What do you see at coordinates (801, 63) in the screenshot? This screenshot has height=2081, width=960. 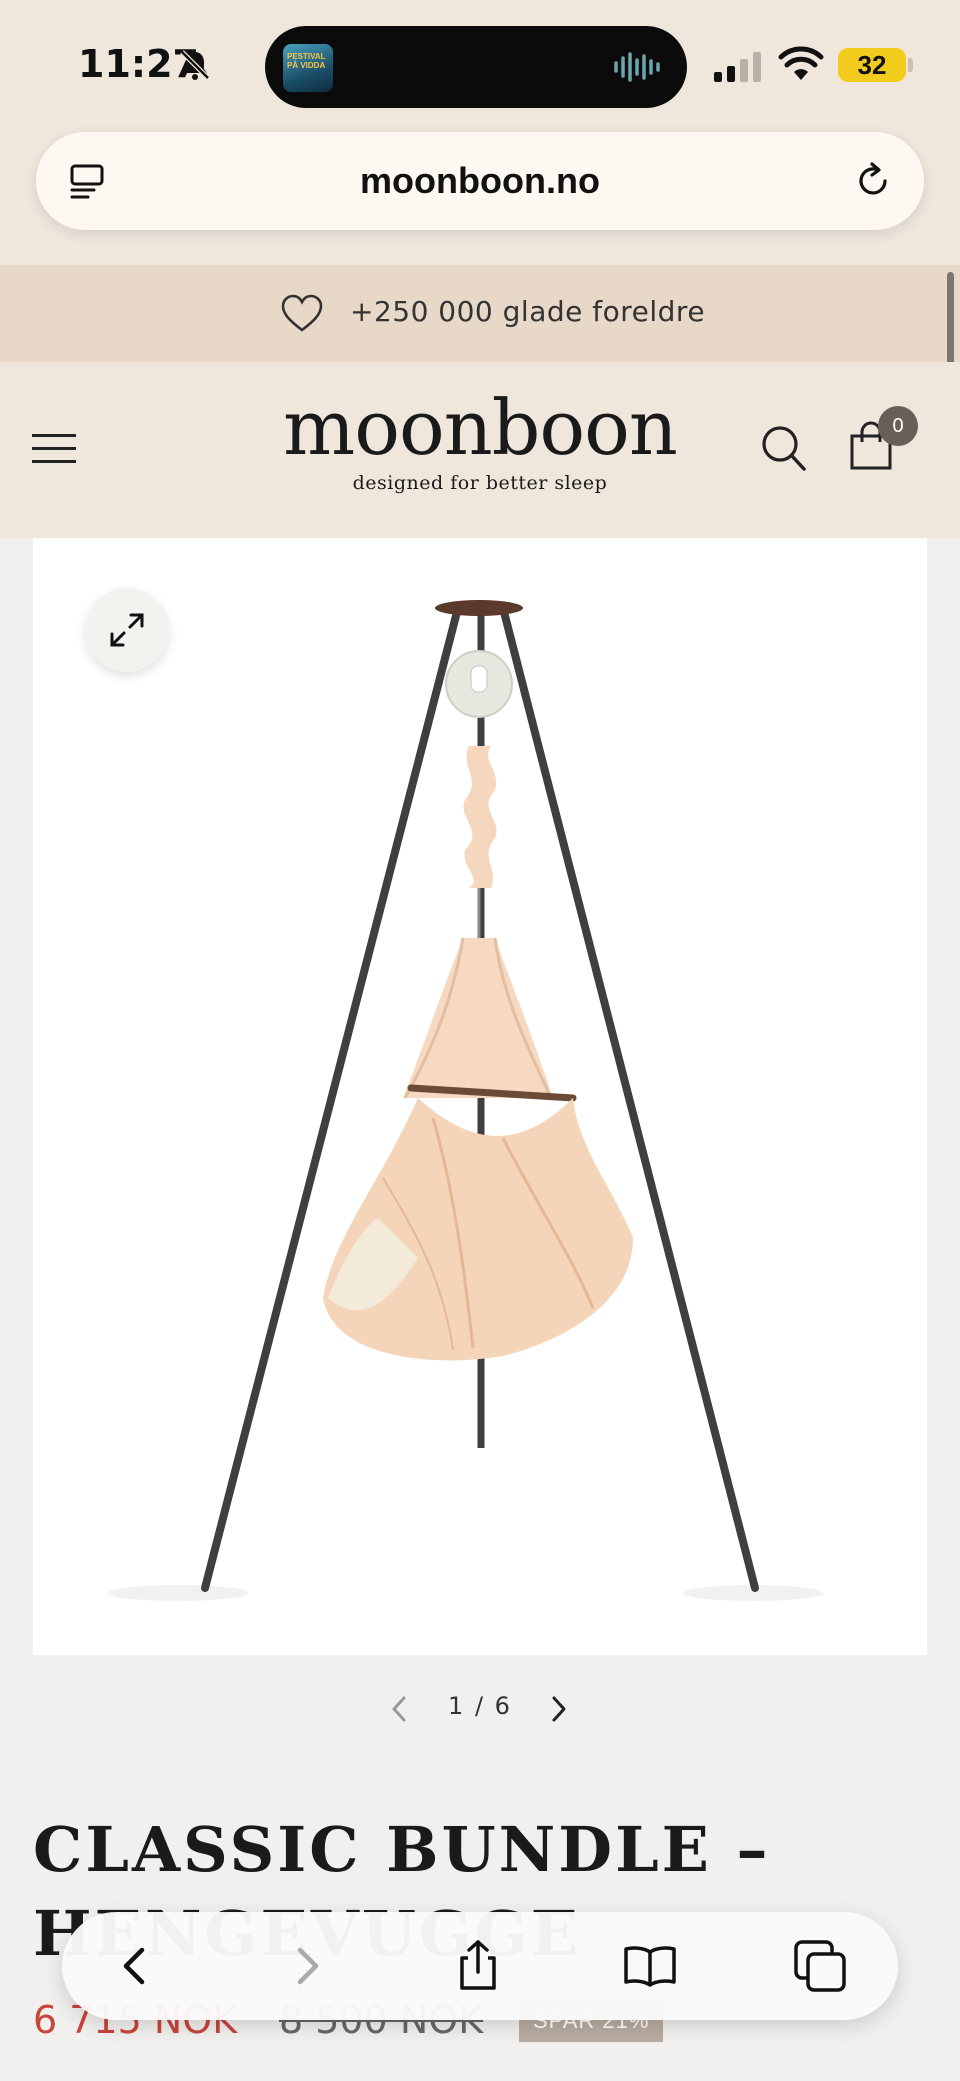 I see `wifi-icon` at bounding box center [801, 63].